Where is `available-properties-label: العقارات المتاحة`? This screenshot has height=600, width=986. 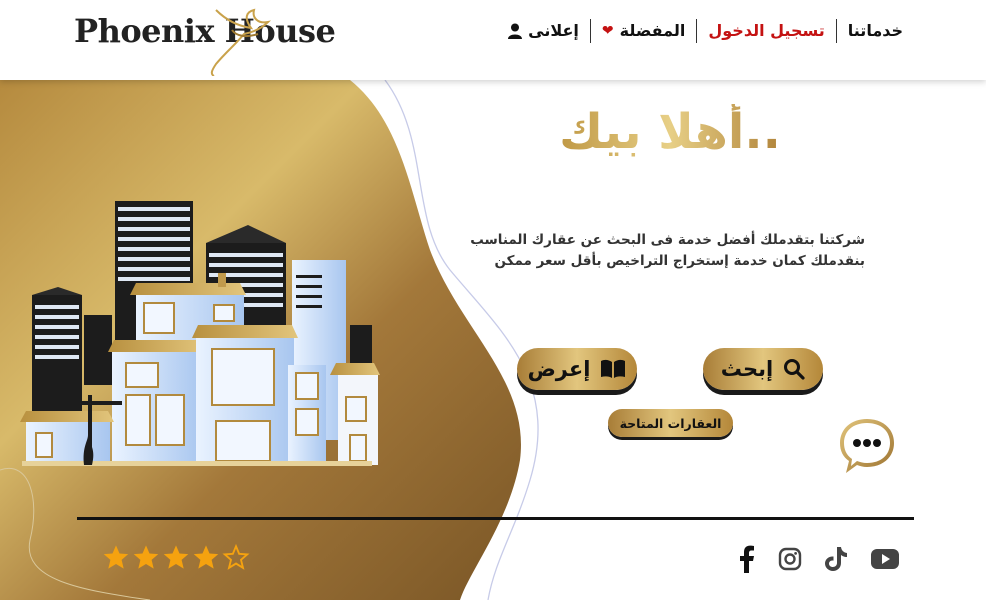
available-properties-label: العقارات المتاحة is located at coordinates (670, 423).